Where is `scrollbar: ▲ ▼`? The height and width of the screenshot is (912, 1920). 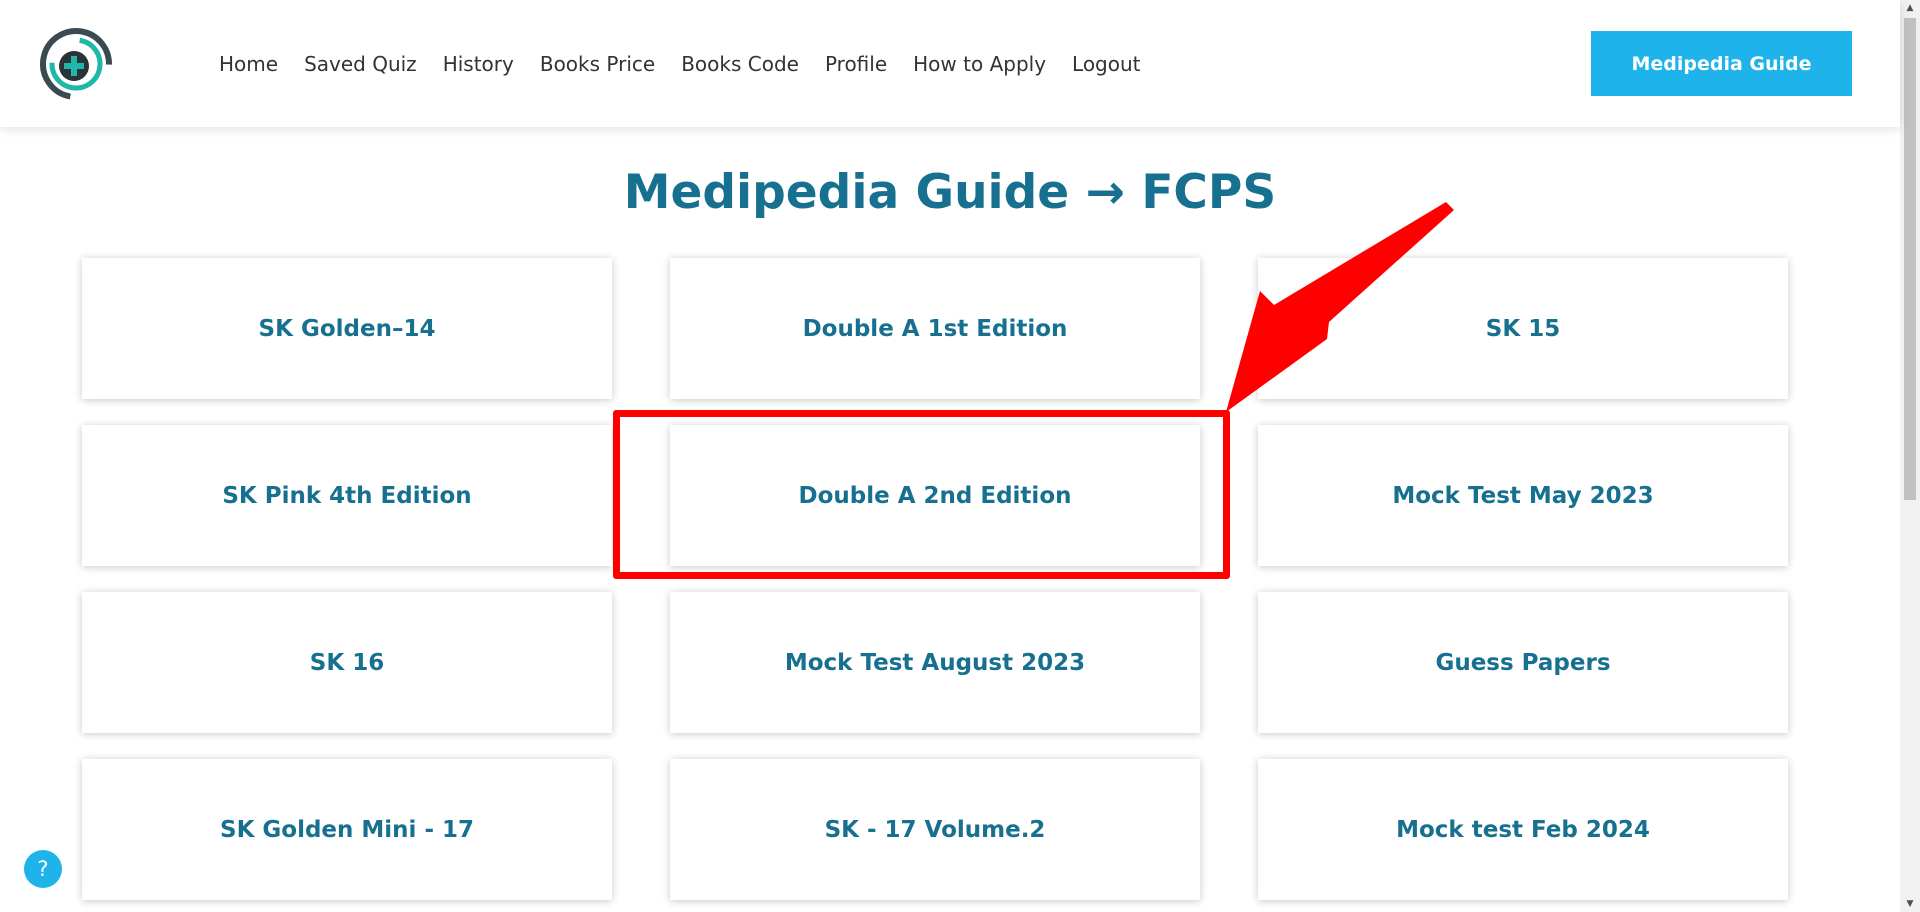
scrollbar: ▲ ▼ is located at coordinates (1910, 456).